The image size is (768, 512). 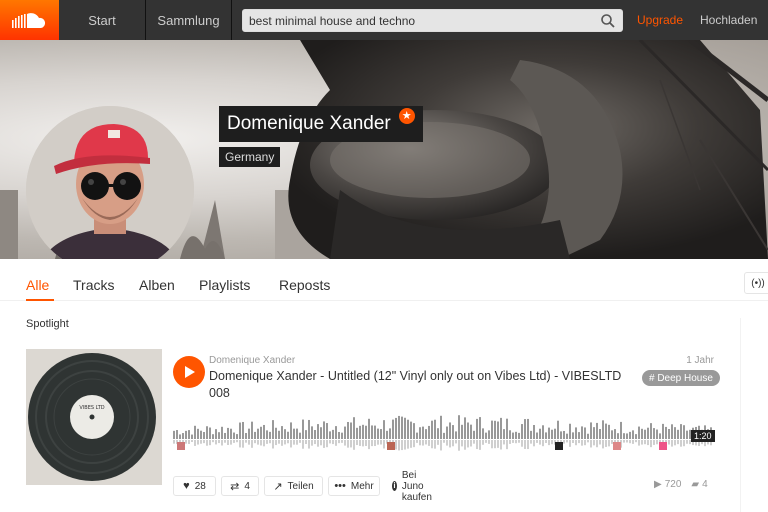 I want to click on info-icon: i, so click(x=394, y=486).